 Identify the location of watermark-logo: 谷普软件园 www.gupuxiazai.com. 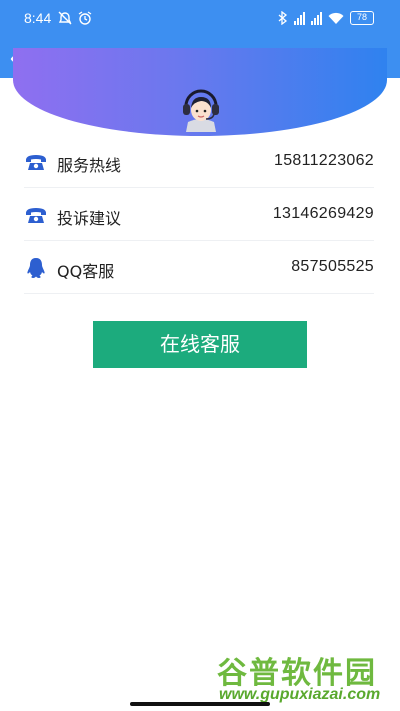
(307, 678).